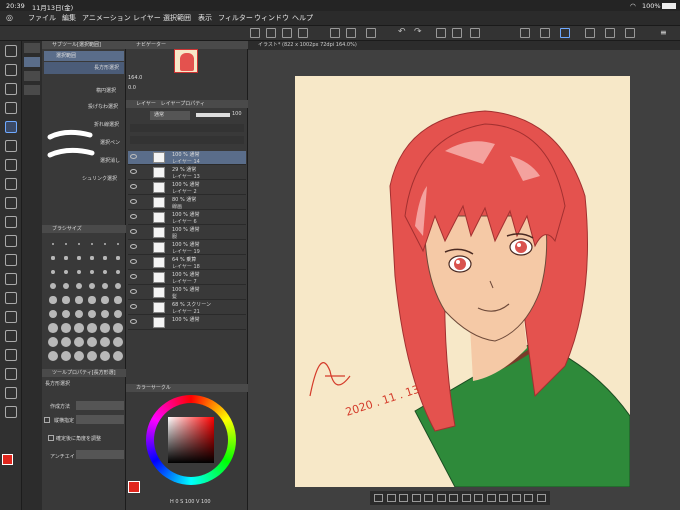 The width and height of the screenshot is (680, 510). What do you see at coordinates (525, 33) in the screenshot?
I see `deselect-icon` at bounding box center [525, 33].